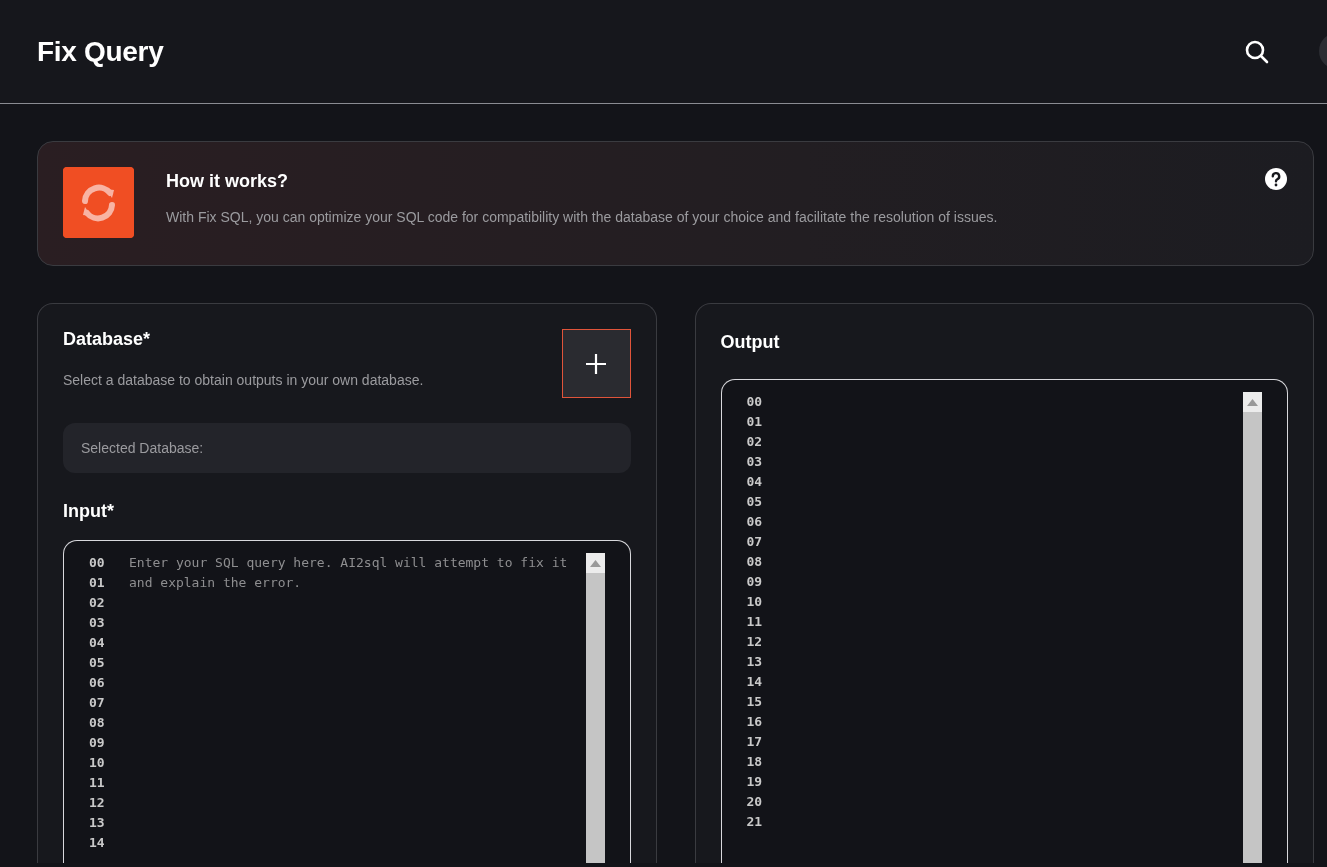 This screenshot has width=1327, height=867. What do you see at coordinates (1252, 627) in the screenshot?
I see `scrollbar` at bounding box center [1252, 627].